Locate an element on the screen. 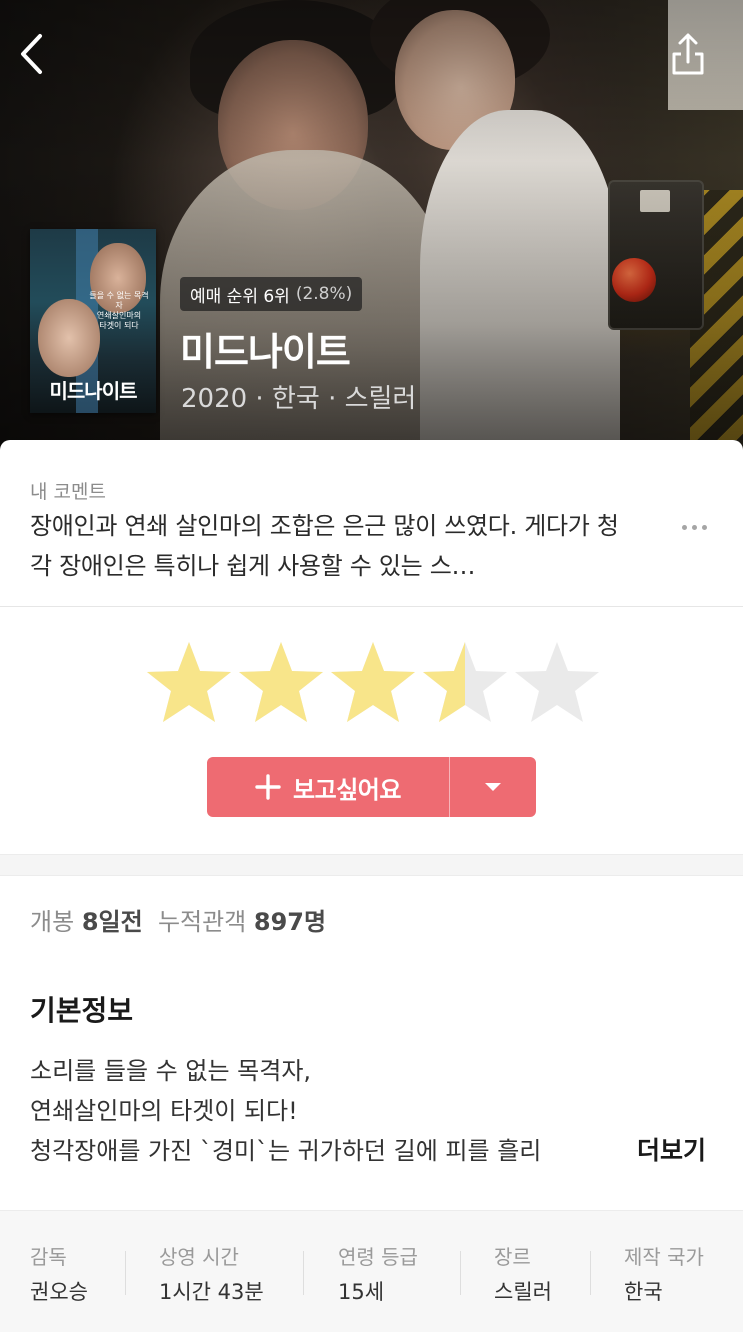  rank-text: 예매 순위 6위 is located at coordinates (240, 296).